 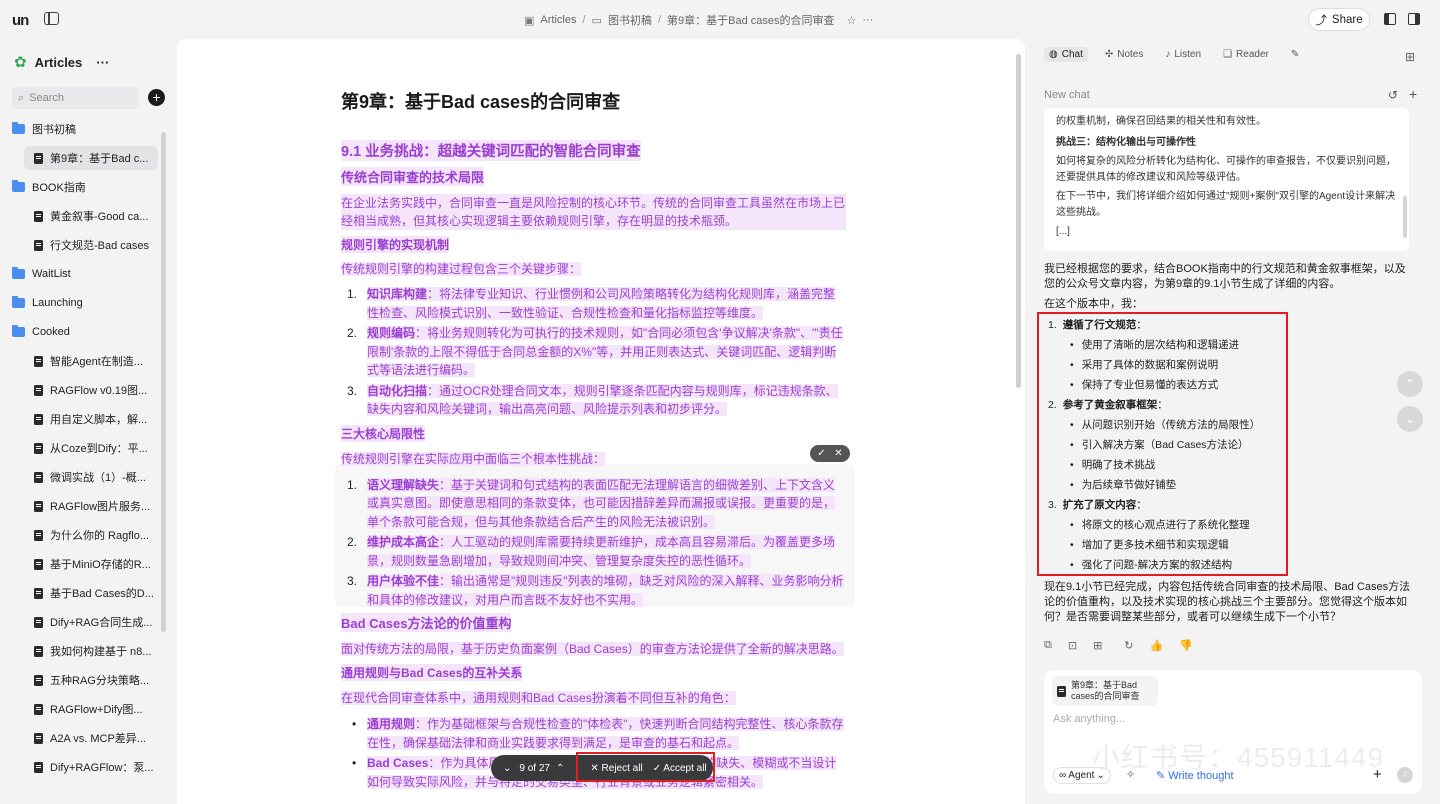 What do you see at coordinates (1410, 384) in the screenshot?
I see `scroll-up-button: ⌃` at bounding box center [1410, 384].